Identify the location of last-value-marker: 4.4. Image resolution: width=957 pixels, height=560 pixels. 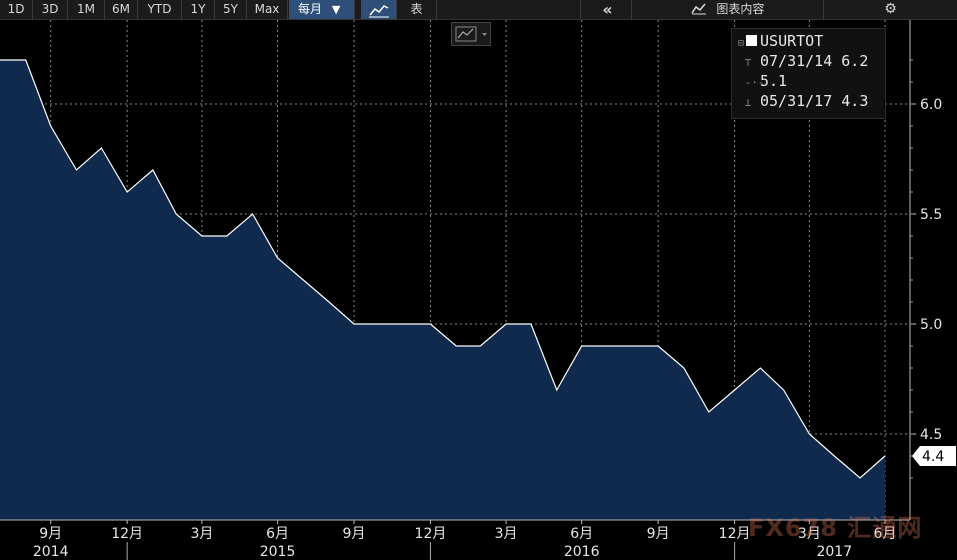
(934, 456).